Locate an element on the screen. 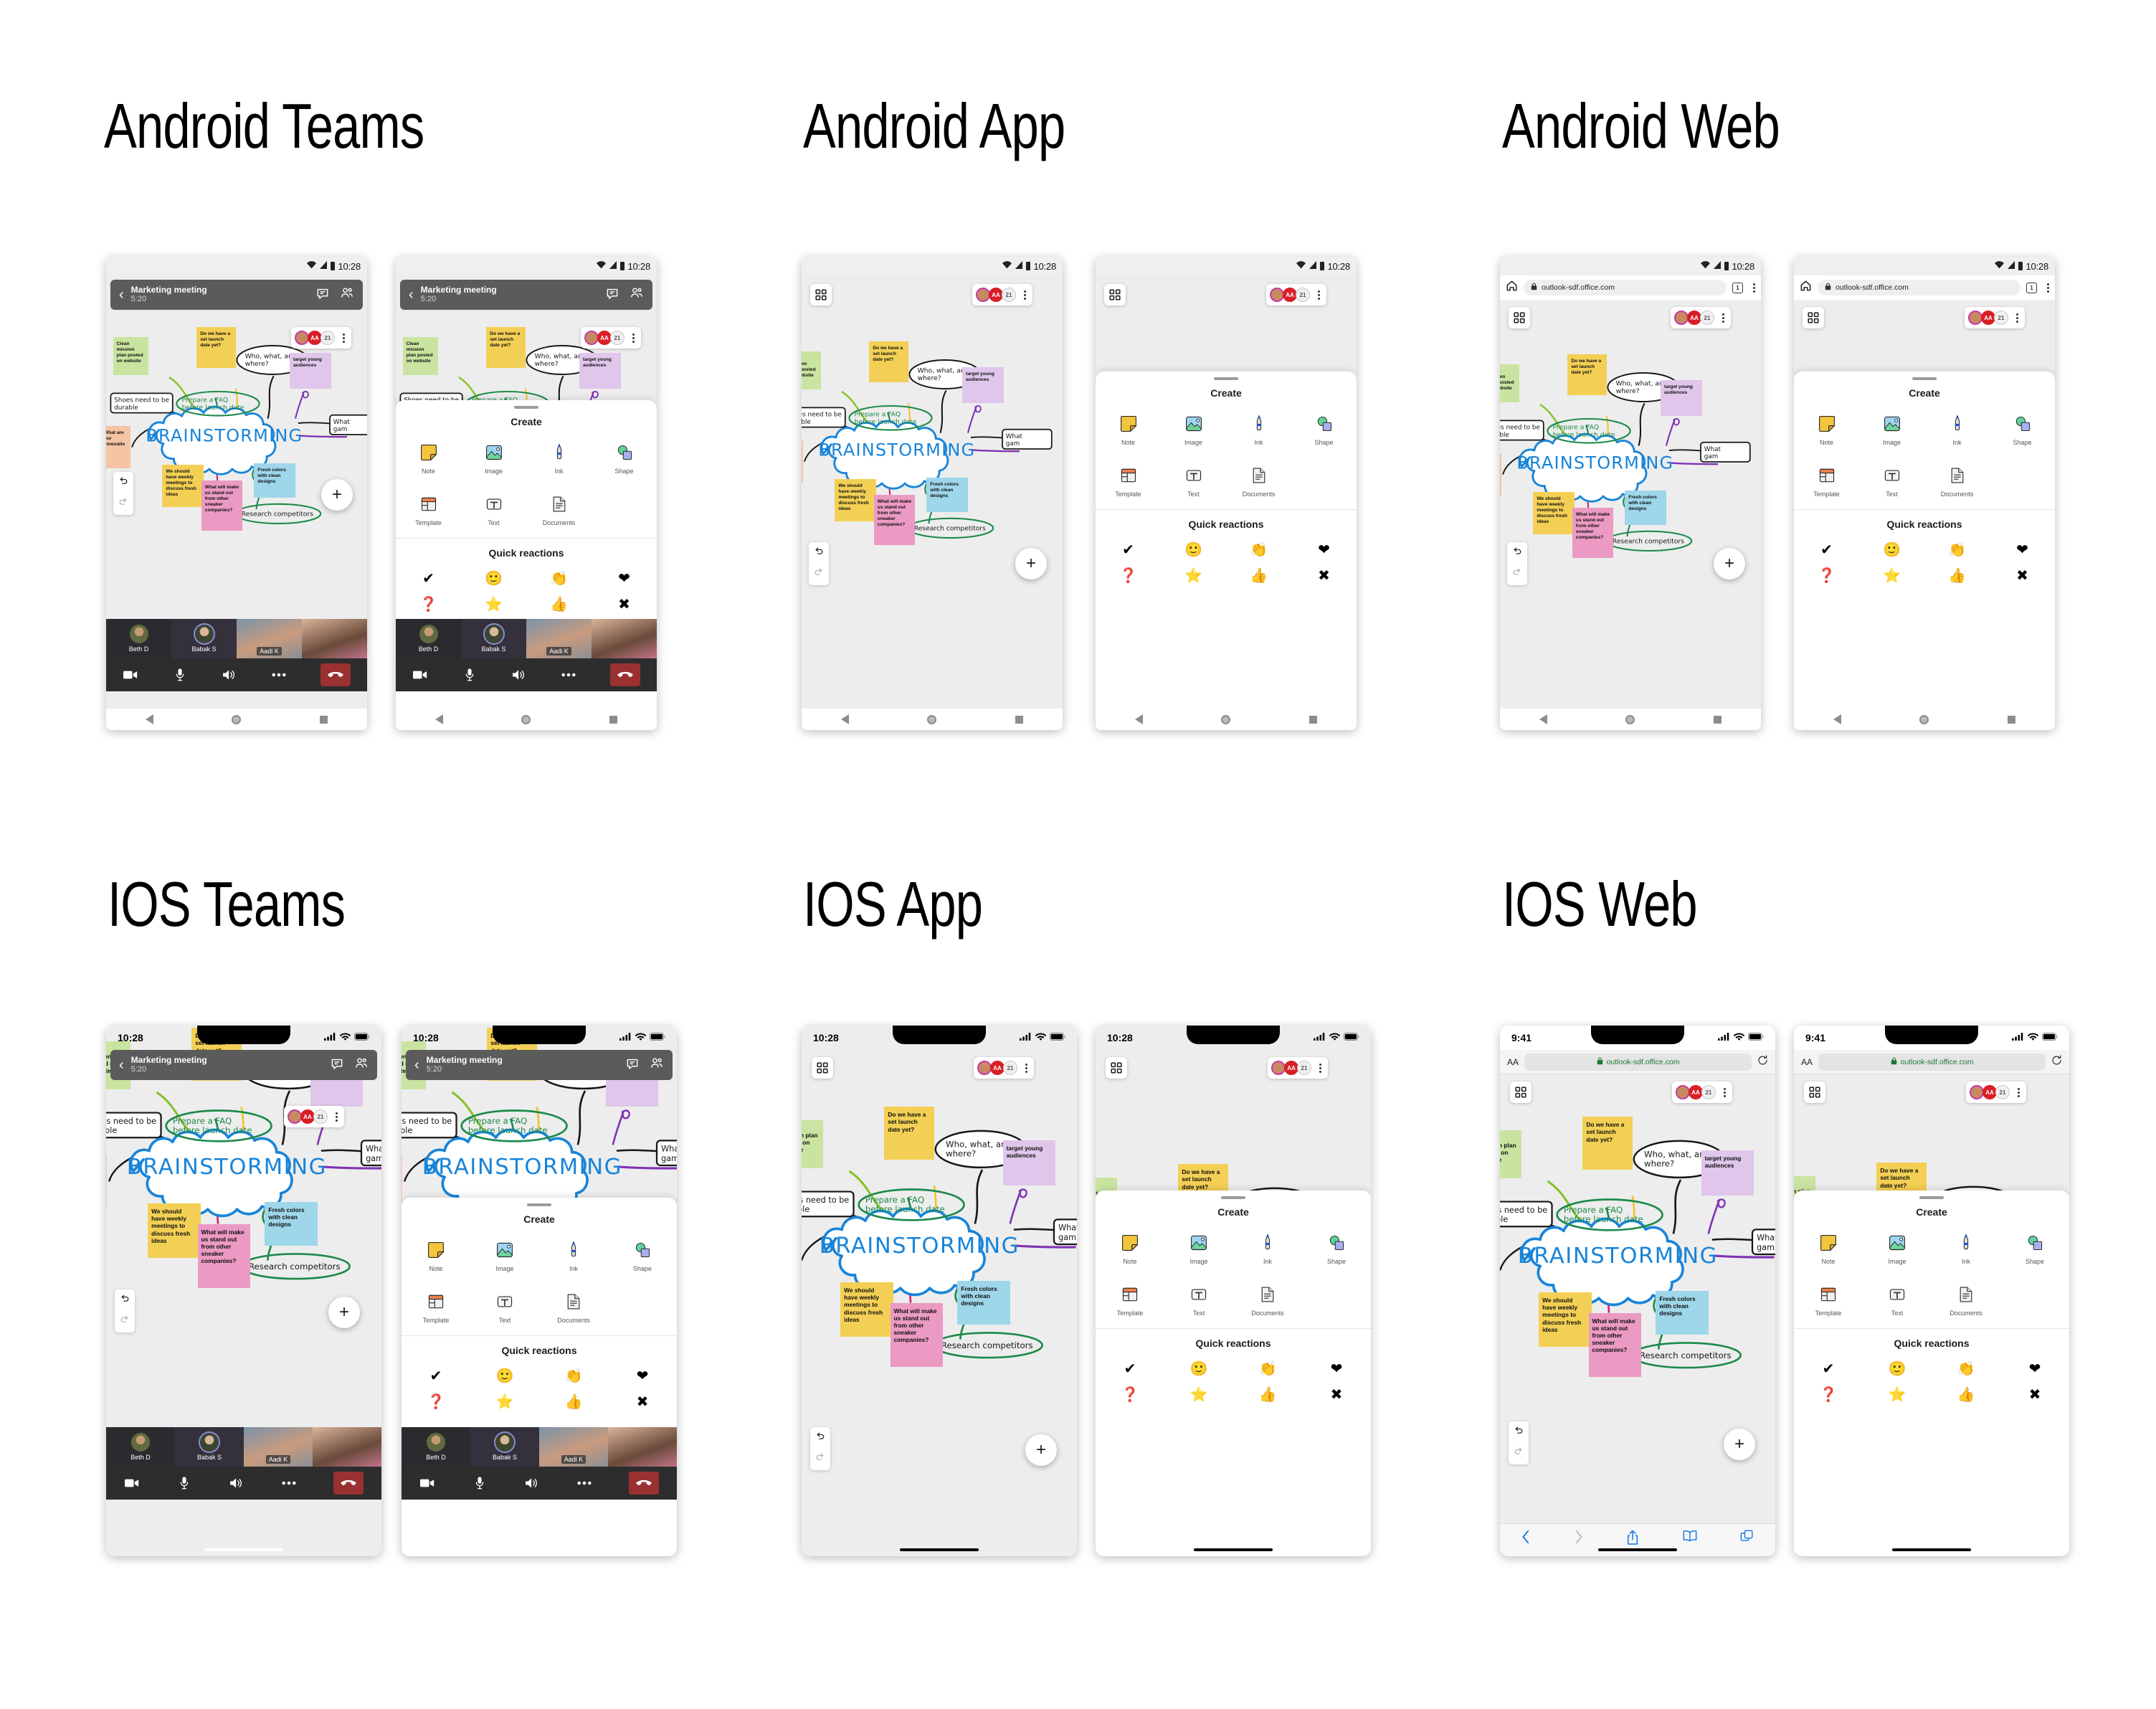 This screenshot has height=1709, width=2156. question-reaction: ❓ is located at coordinates (1826, 575).